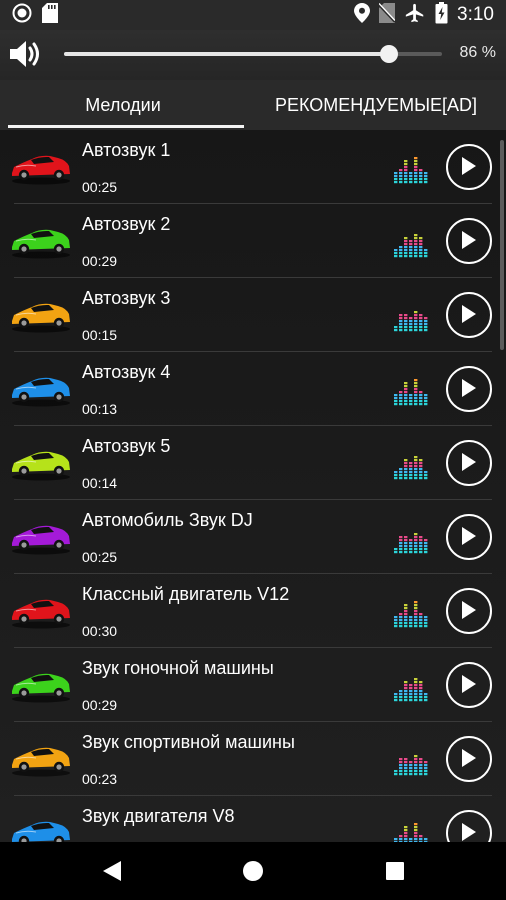 The image size is (506, 900). What do you see at coordinates (253, 611) in the screenshot?
I see `track-row: Классный двигатель V12 00:30` at bounding box center [253, 611].